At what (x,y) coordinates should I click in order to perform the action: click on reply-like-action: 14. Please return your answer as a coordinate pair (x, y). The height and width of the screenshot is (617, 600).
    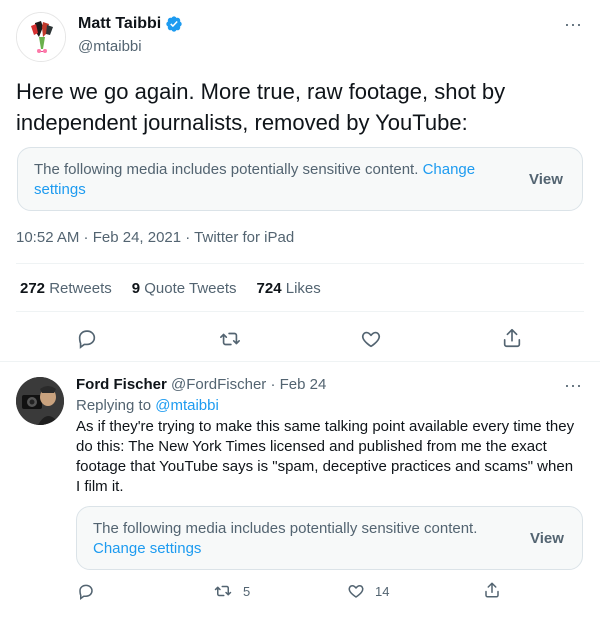
    Looking at the image, I should click on (368, 591).